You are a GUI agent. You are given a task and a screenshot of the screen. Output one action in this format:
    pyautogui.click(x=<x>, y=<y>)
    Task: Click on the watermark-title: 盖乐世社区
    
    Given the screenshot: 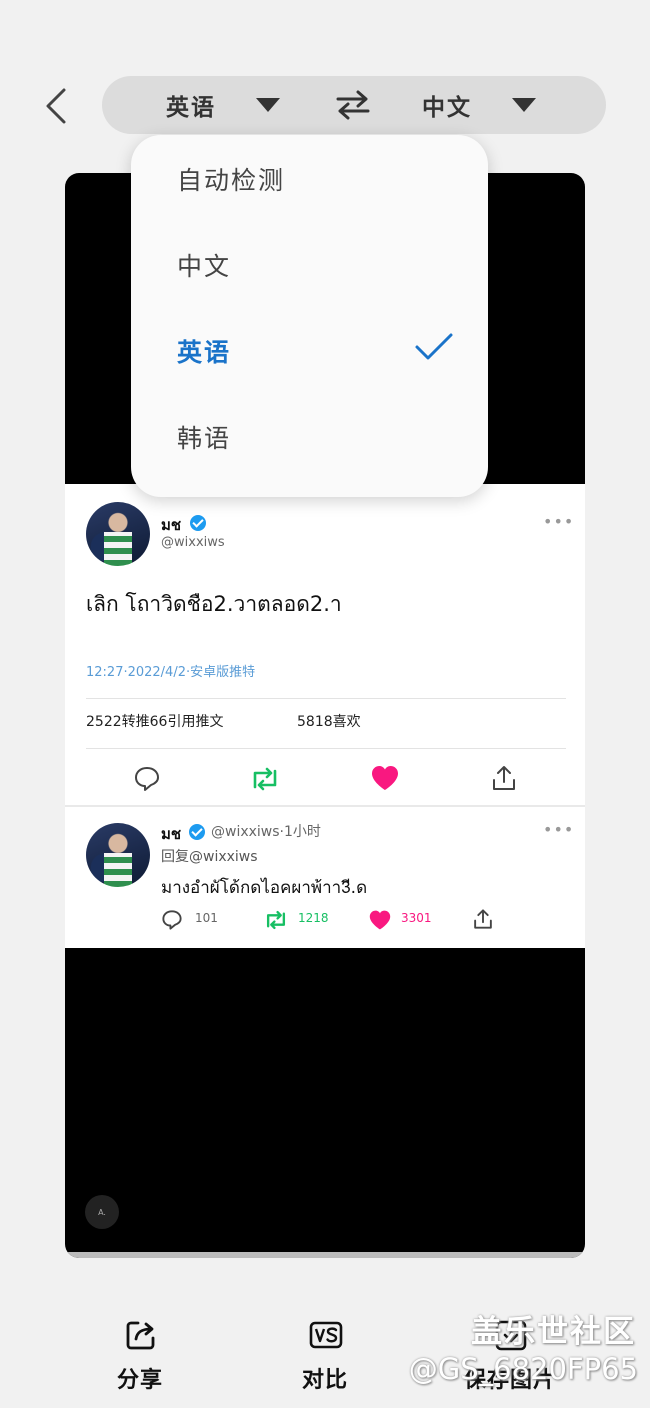 What is the action you would take?
    pyautogui.click(x=553, y=1332)
    